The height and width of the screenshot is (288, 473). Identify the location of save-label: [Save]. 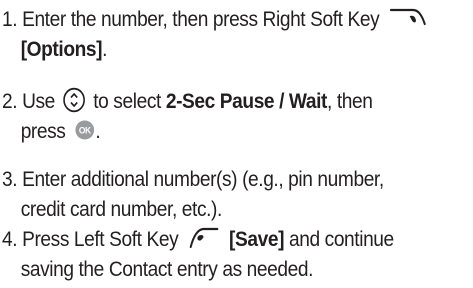
(257, 239).